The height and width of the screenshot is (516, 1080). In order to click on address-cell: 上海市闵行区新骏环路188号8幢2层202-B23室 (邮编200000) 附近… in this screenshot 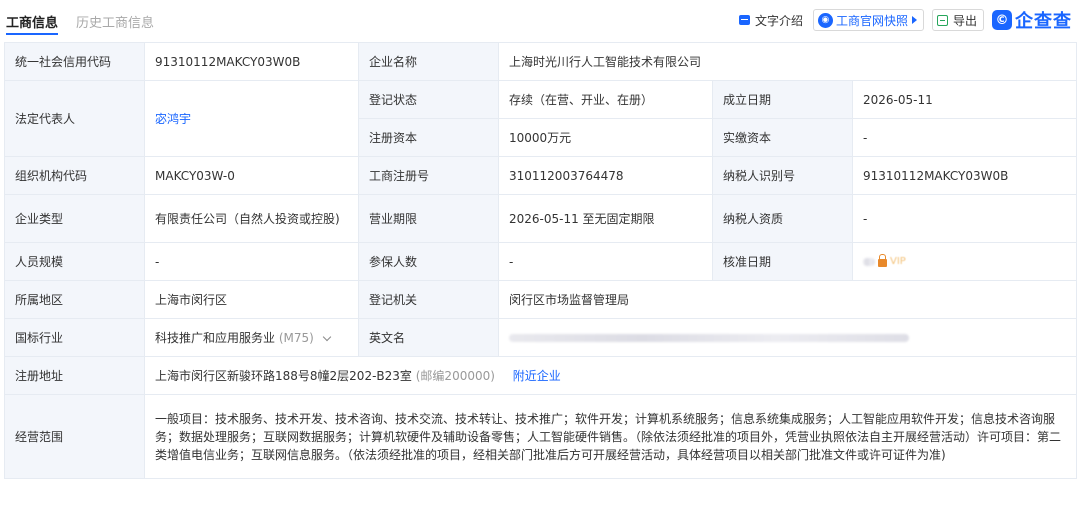, I will do `click(610, 375)`.